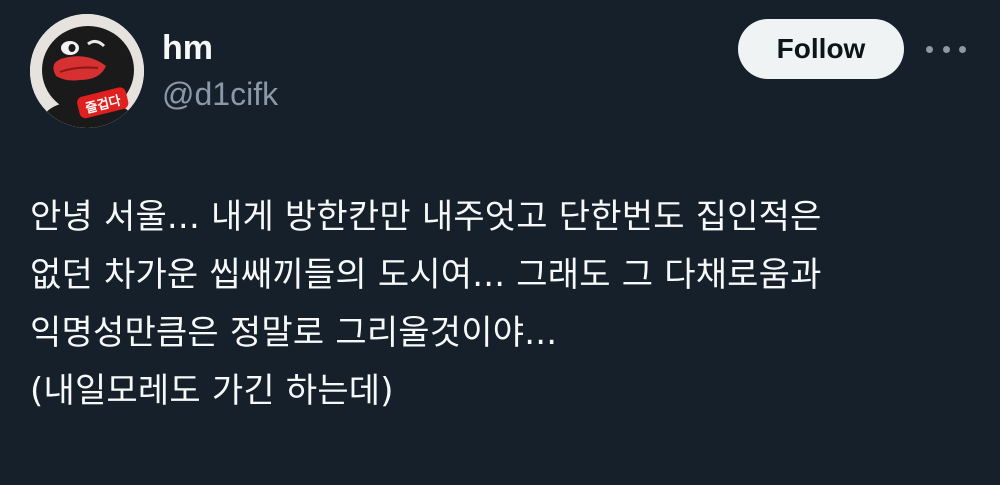 This screenshot has width=1000, height=485. Describe the element at coordinates (220, 71) in the screenshot. I see `author-info: hm @d1cifk` at that location.